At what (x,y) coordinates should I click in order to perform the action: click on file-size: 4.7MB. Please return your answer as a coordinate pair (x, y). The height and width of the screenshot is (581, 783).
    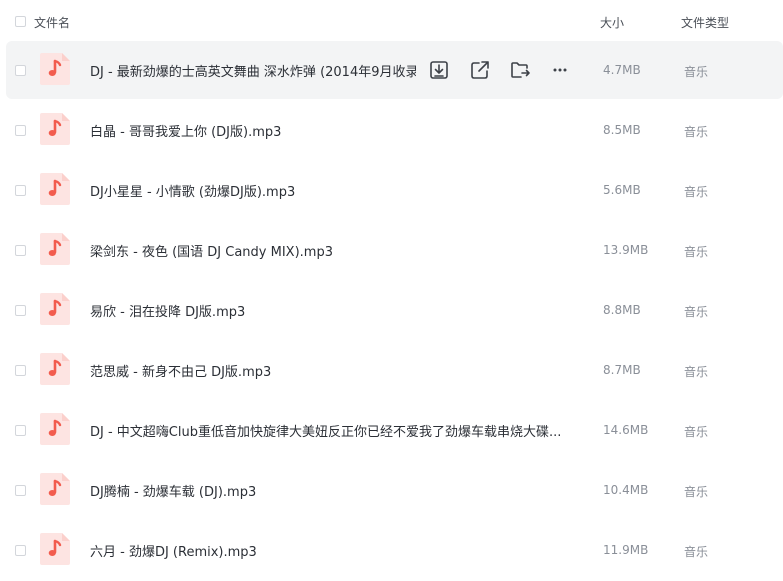
    Looking at the image, I should click on (622, 70).